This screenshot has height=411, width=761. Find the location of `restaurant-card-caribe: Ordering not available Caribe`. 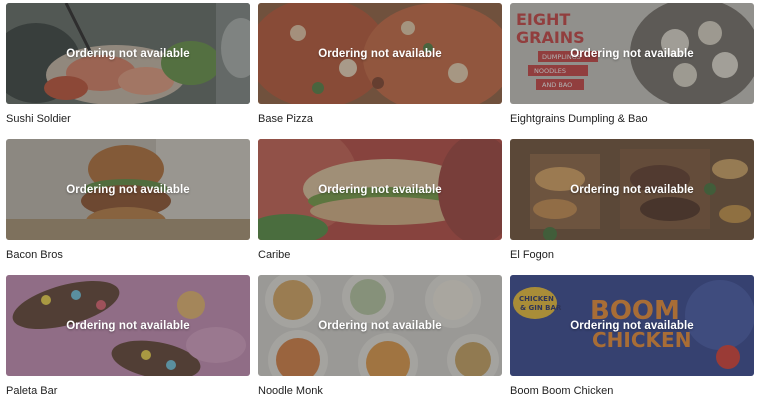

restaurant-card-caribe: Ordering not available Caribe is located at coordinates (380, 207).